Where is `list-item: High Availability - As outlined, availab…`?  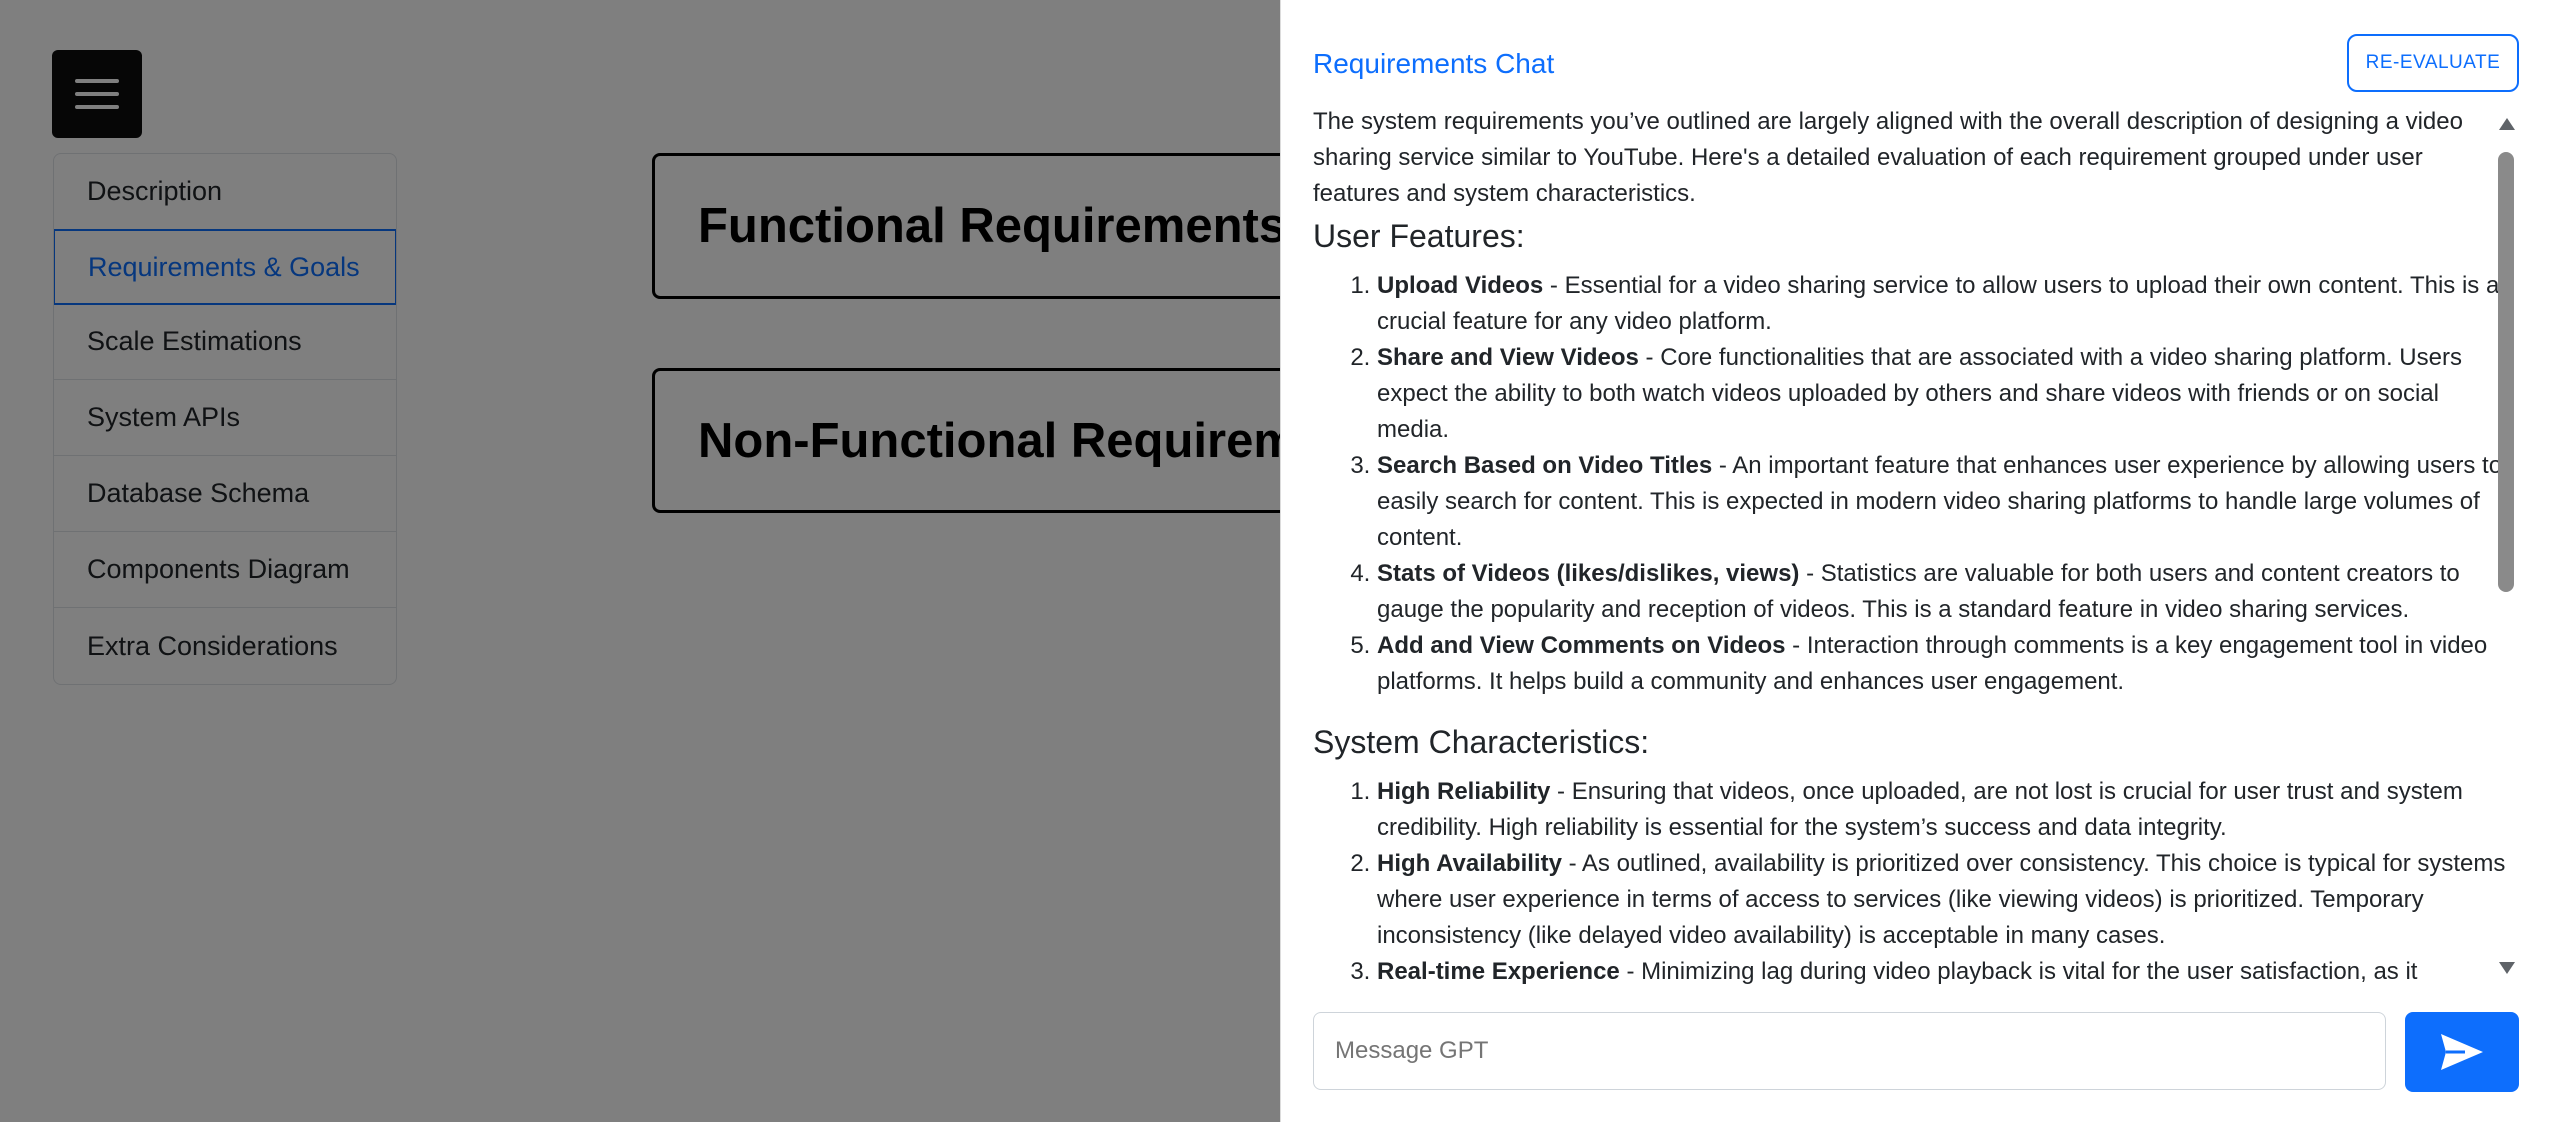 list-item: High Availability - As outlined, availab… is located at coordinates (1942, 900).